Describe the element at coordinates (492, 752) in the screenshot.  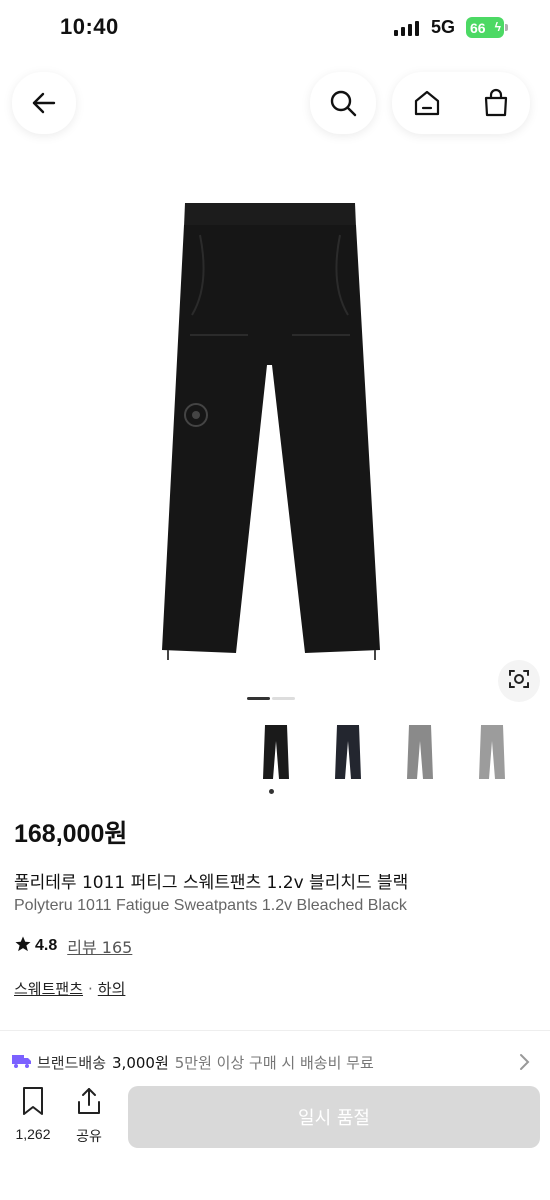
I see `thumbnail-light-gray` at that location.